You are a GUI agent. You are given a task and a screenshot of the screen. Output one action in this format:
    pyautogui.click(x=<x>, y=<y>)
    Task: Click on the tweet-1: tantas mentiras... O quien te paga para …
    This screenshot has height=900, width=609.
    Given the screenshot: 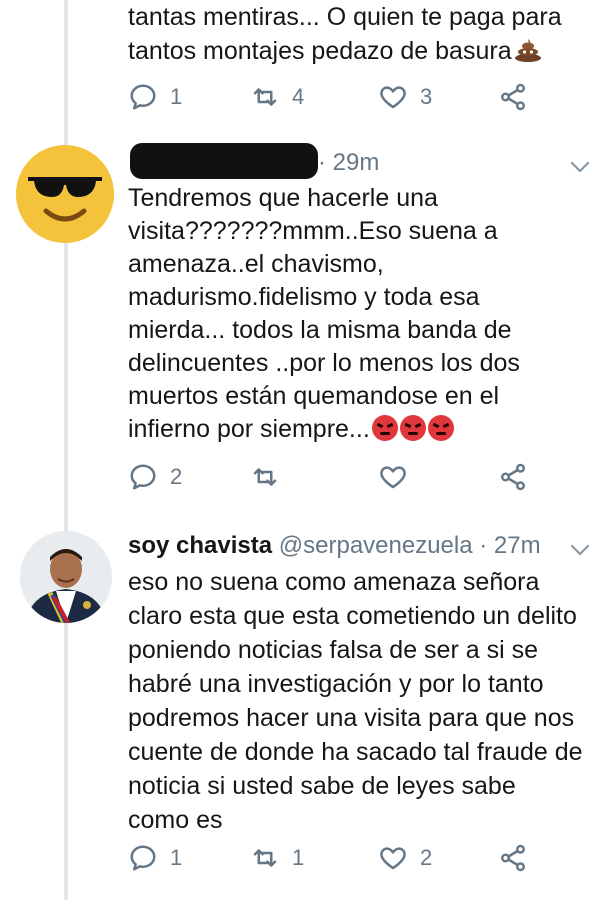 What is the action you would take?
    pyautogui.click(x=304, y=60)
    